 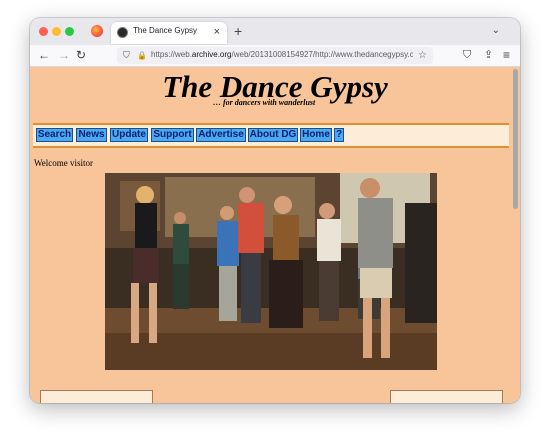 I want to click on new-tab-button: +, so click(x=238, y=31).